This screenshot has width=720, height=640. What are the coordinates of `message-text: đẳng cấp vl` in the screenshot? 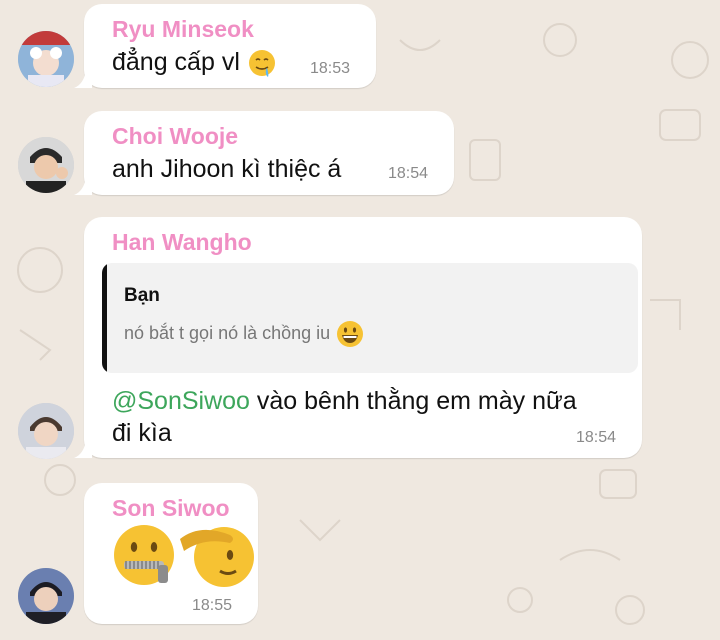 It's located at (176, 62).